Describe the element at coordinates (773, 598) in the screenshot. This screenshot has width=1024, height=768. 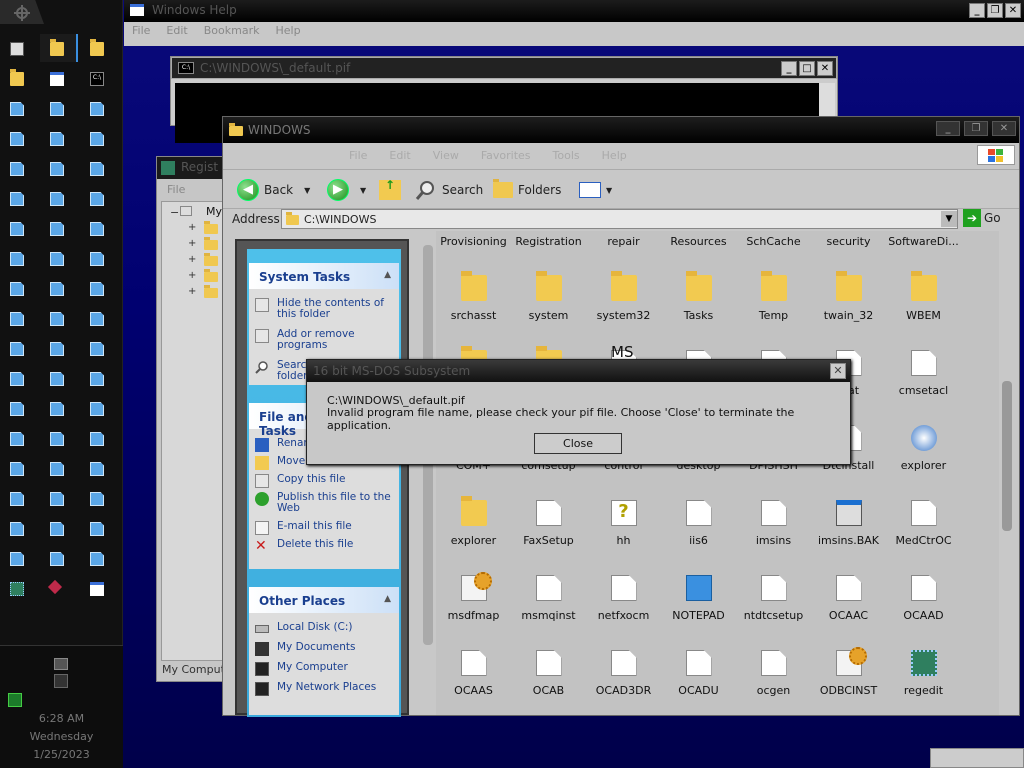
I see `file-item: ntdtcsetup` at that location.